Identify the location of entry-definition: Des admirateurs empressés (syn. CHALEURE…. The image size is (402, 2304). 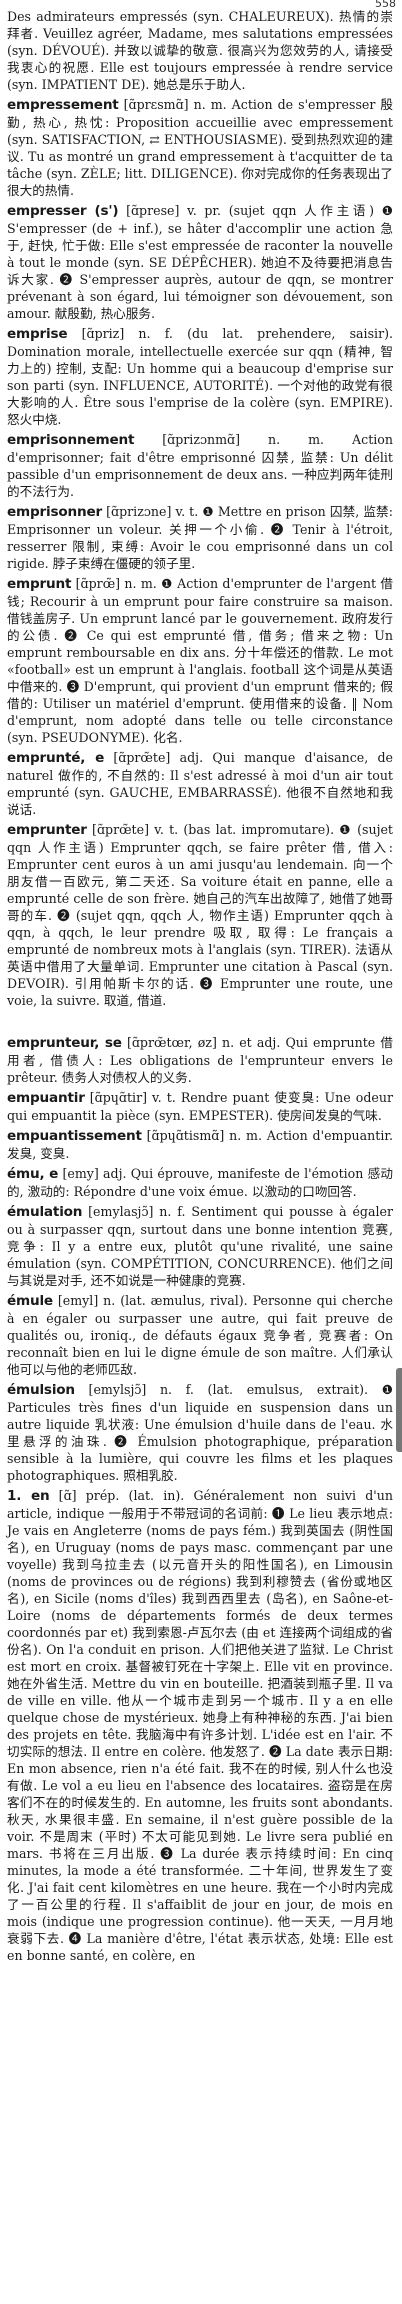
(200, 50).